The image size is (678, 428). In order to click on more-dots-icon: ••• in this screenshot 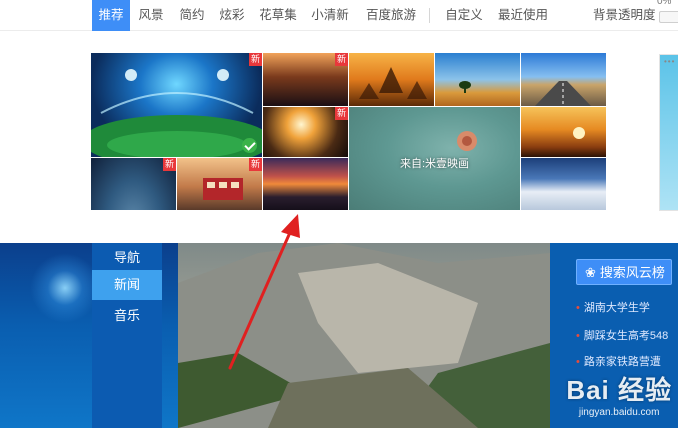, I will do `click(670, 61)`.